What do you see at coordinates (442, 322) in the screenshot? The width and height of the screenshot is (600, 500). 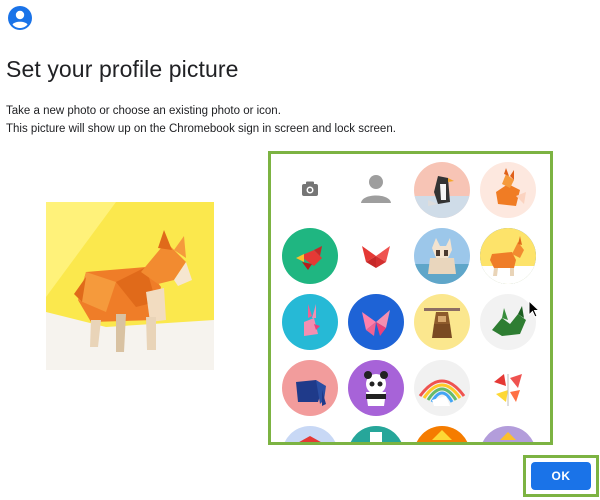 I see `monkey-avatar` at bounding box center [442, 322].